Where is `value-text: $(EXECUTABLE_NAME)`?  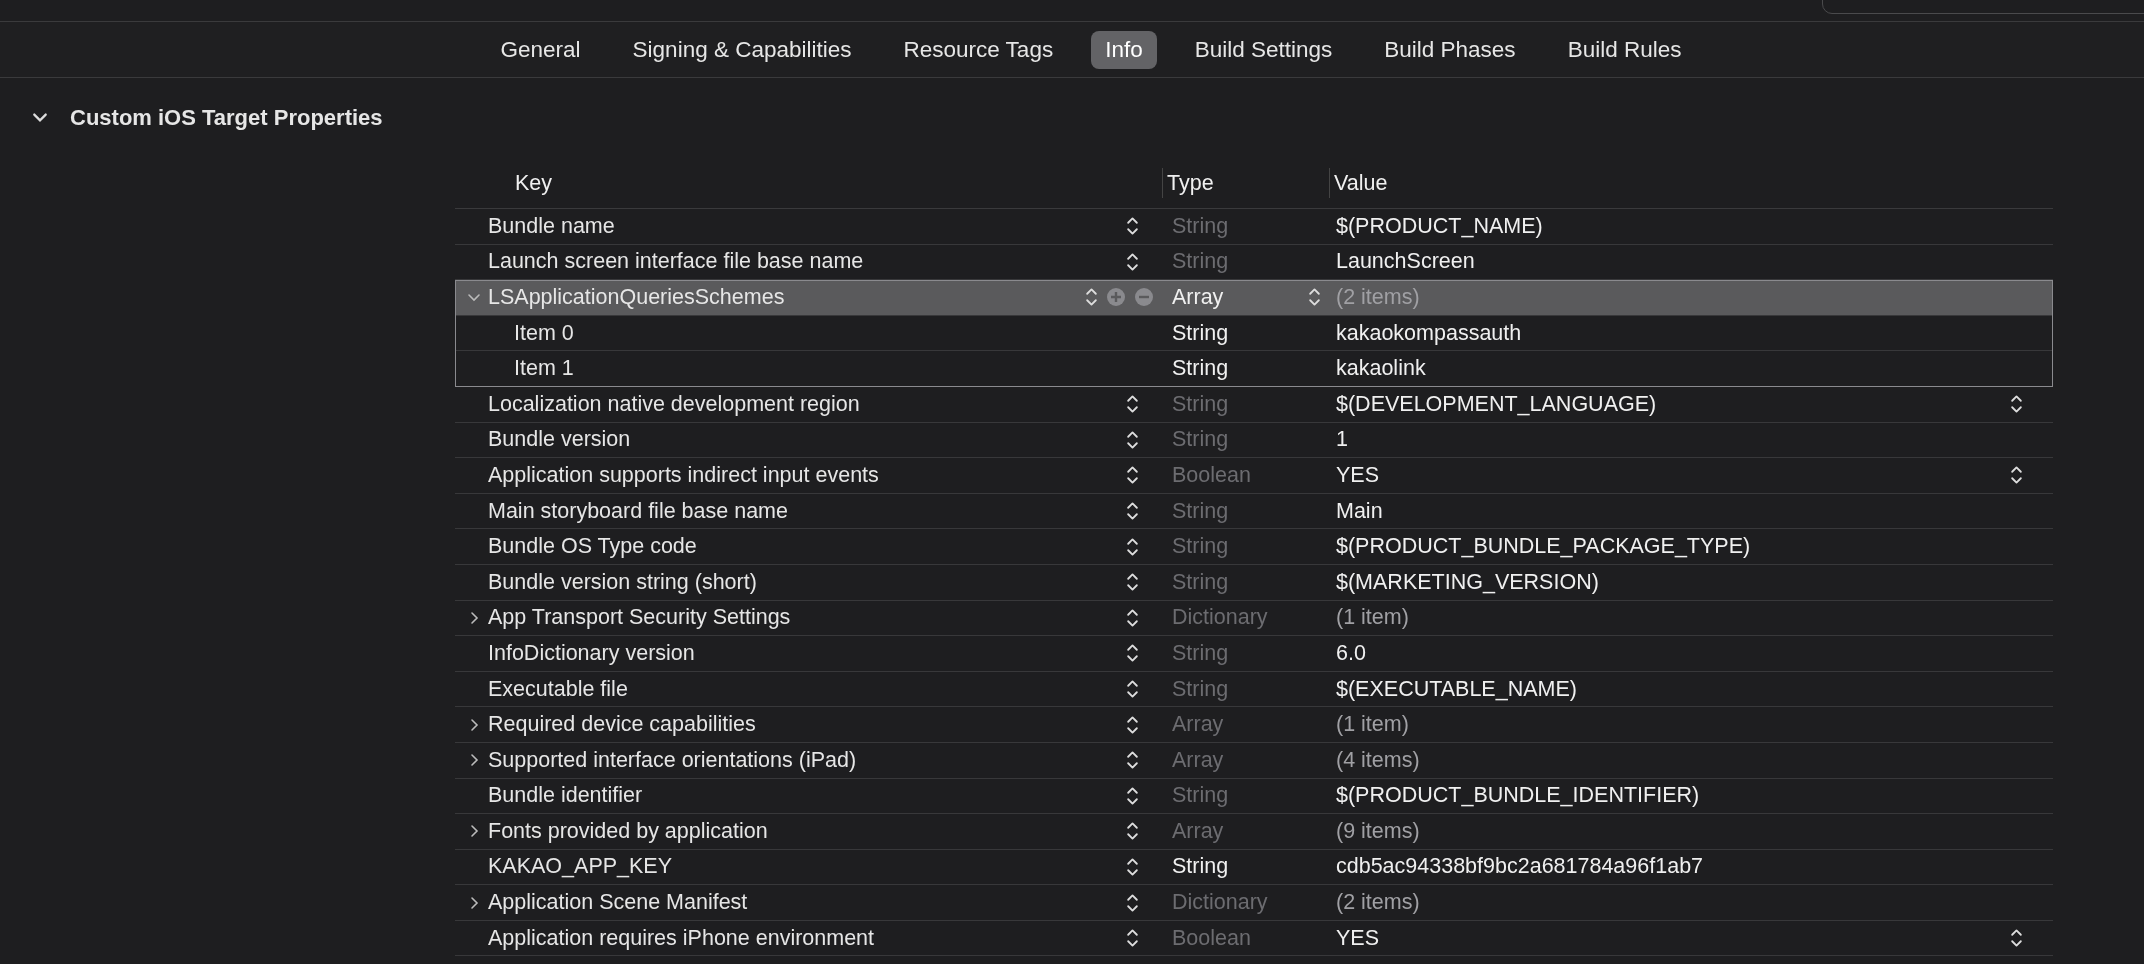 value-text: $(EXECUTABLE_NAME) is located at coordinates (1457, 689).